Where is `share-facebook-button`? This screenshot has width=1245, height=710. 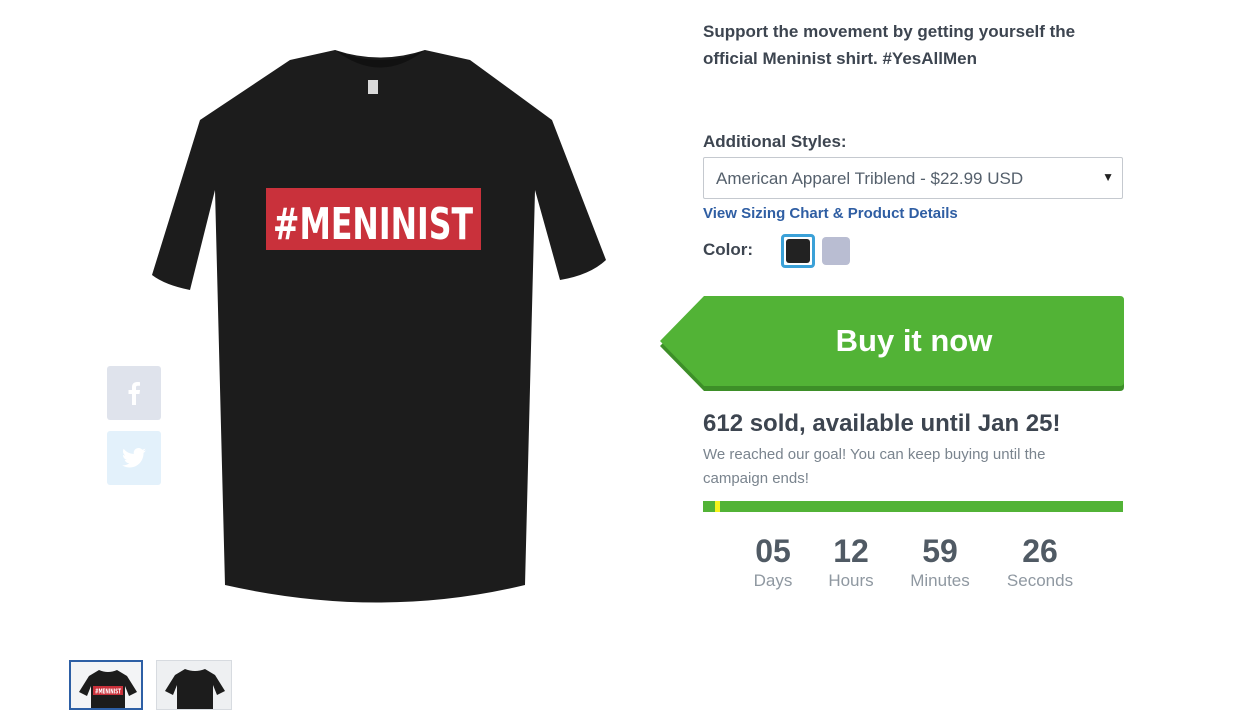 share-facebook-button is located at coordinates (134, 393).